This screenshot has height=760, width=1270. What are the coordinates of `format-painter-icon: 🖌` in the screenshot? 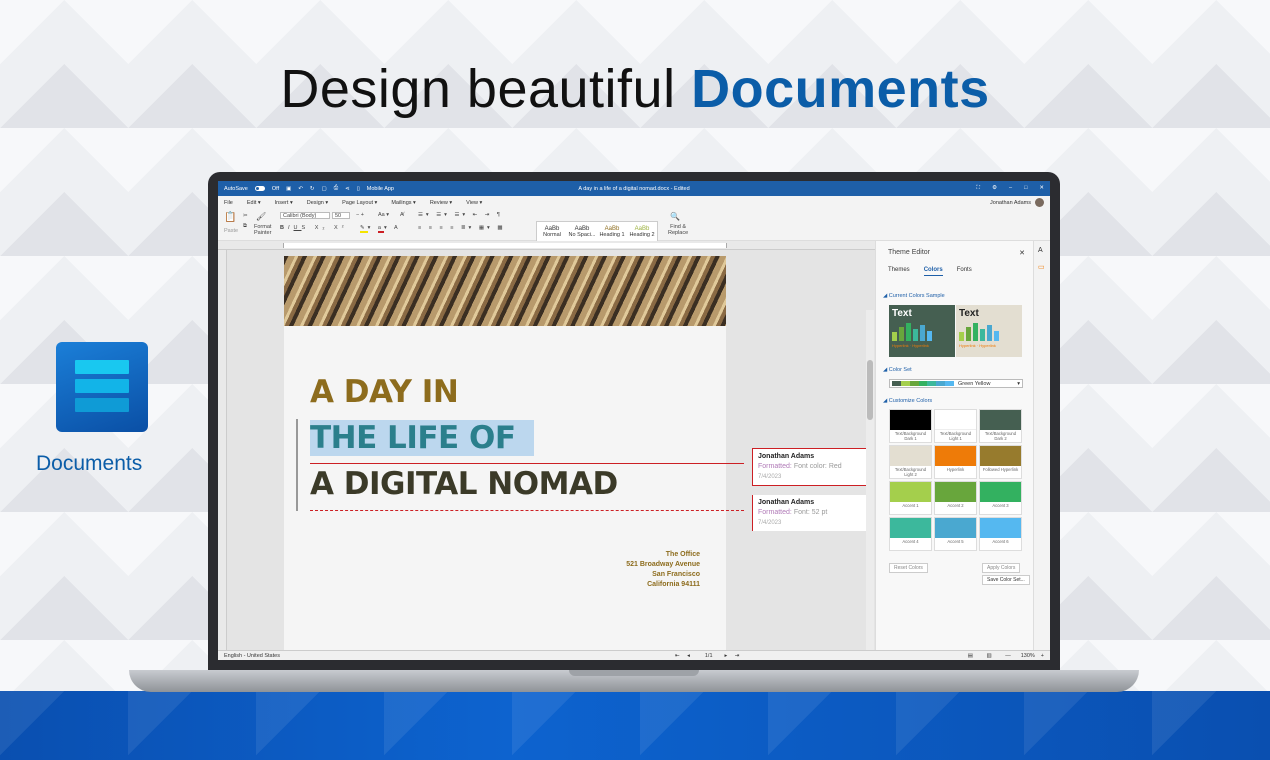 It's located at (261, 216).